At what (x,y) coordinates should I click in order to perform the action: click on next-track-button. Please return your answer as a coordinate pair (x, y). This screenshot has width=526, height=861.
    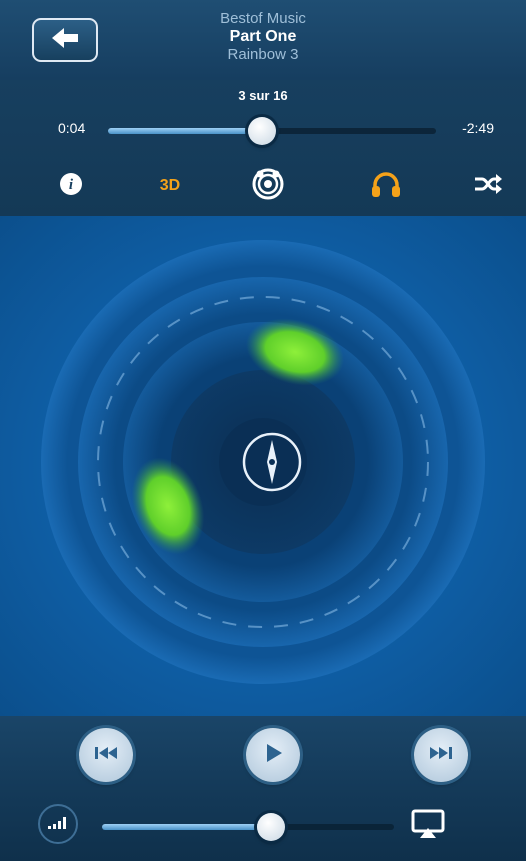
    Looking at the image, I should click on (441, 755).